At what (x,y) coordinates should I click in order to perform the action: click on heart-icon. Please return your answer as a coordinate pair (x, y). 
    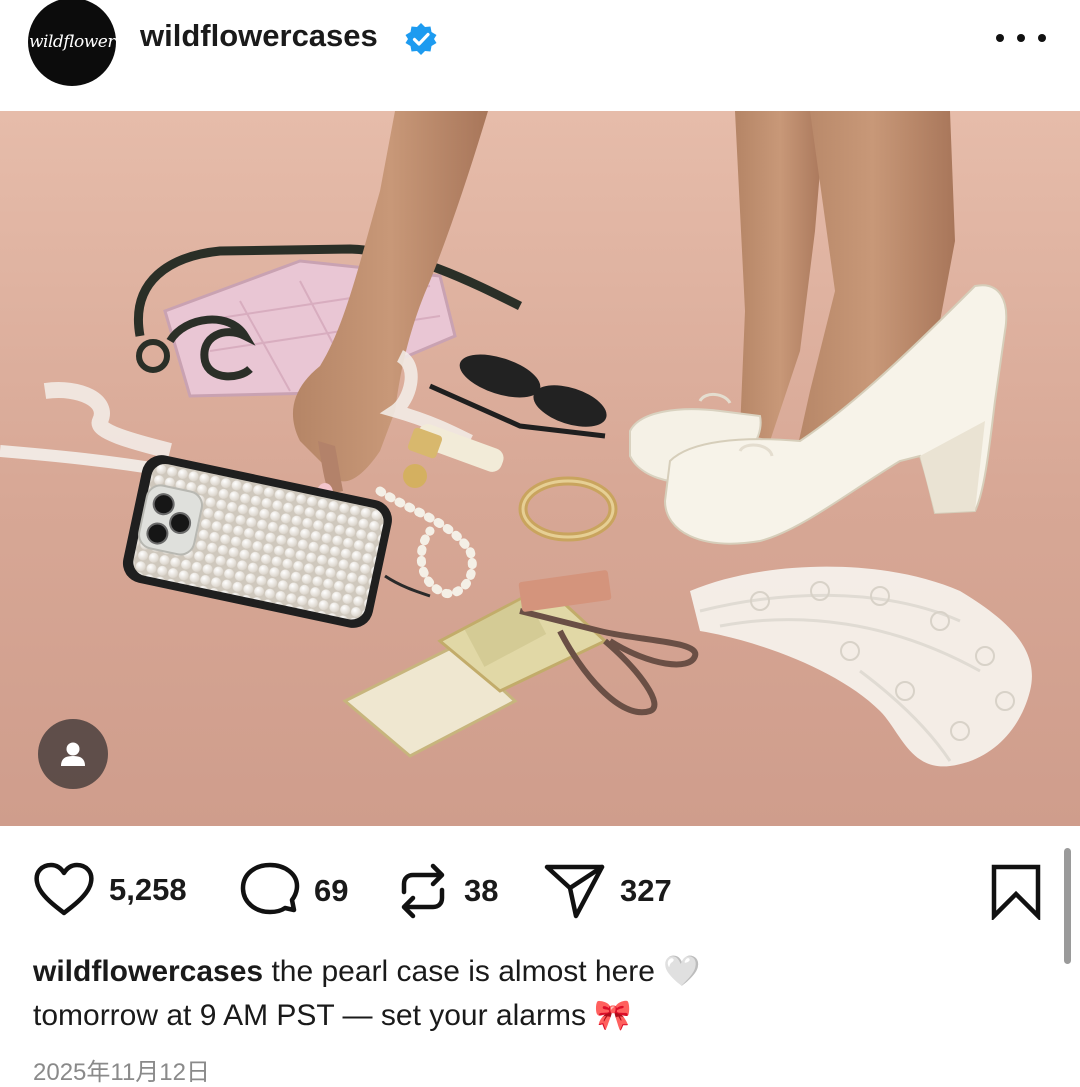
    Looking at the image, I should click on (64, 890).